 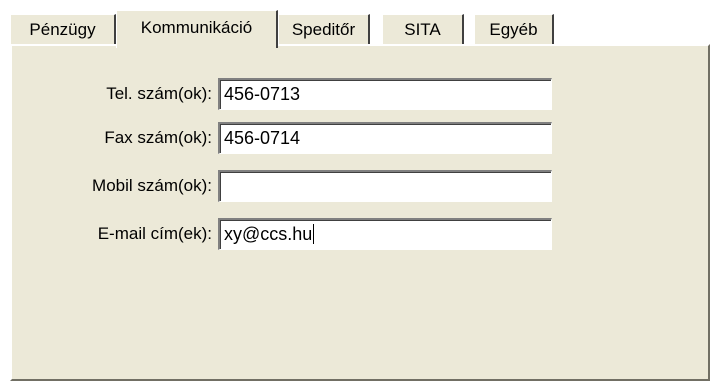 I want to click on mobile-input, so click(x=385, y=186).